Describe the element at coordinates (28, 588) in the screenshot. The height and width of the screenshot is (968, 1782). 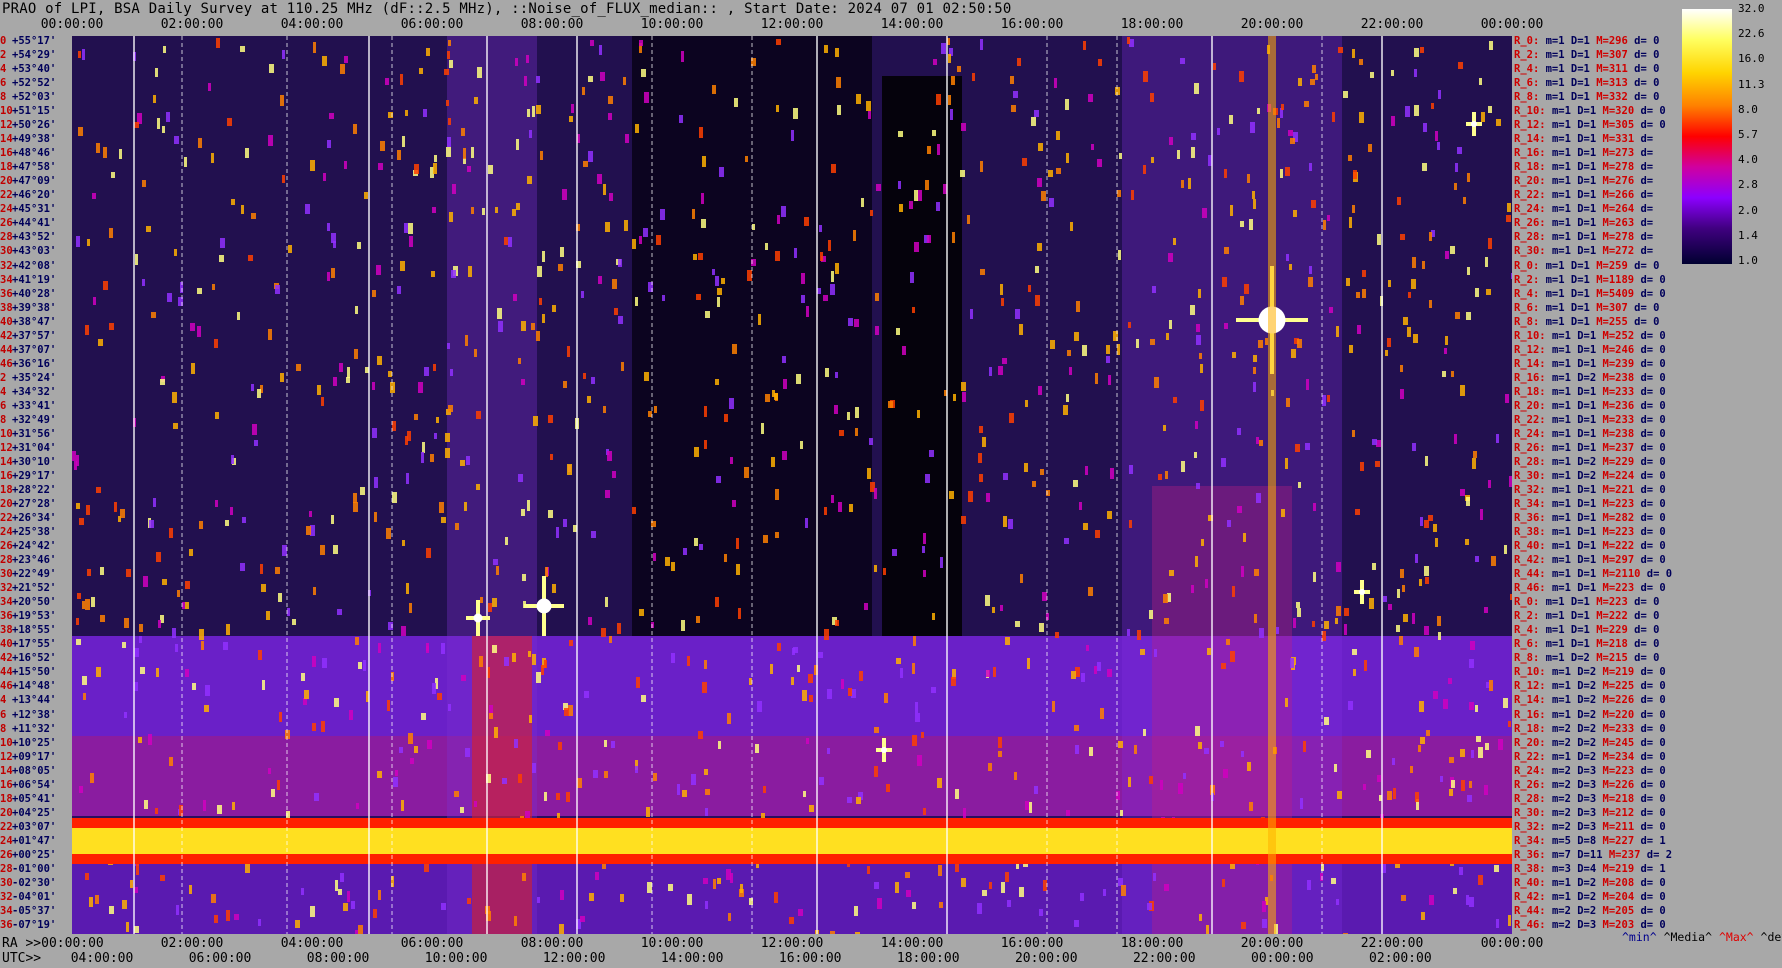
I see `declination-label: 32+21°52'` at that location.